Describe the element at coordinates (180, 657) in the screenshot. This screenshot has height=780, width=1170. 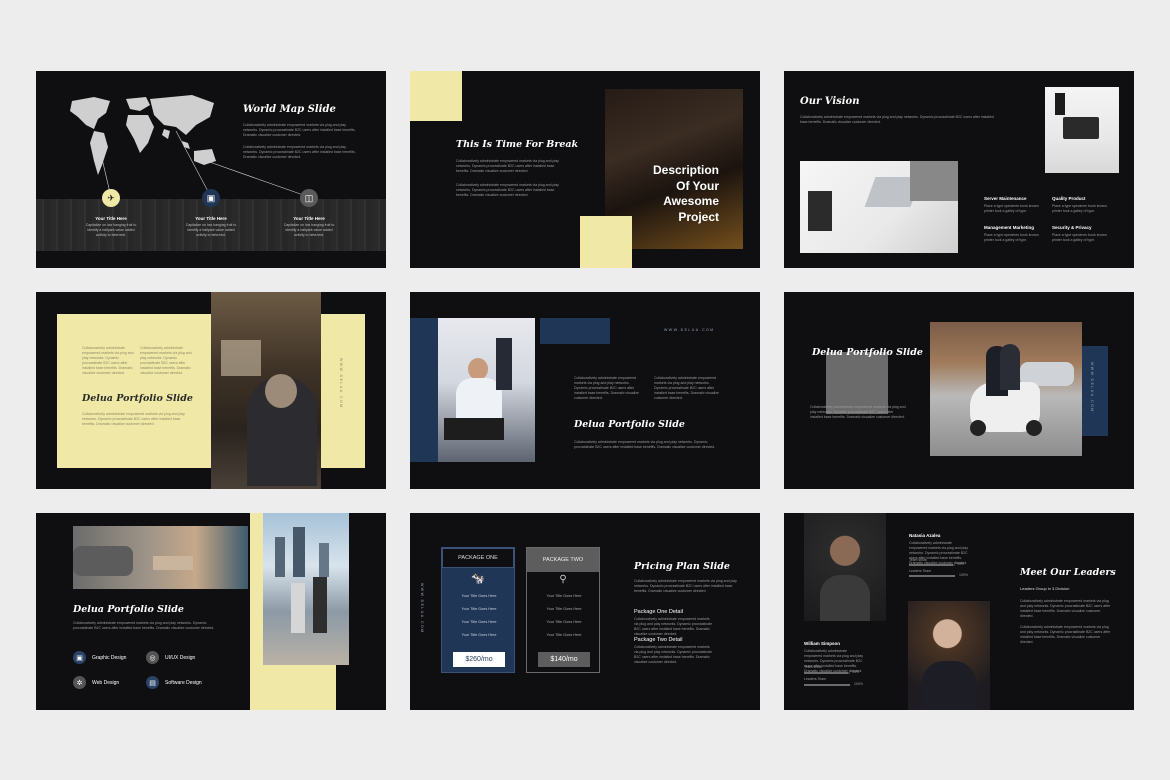
I see `service-label: UI/UX Design` at that location.